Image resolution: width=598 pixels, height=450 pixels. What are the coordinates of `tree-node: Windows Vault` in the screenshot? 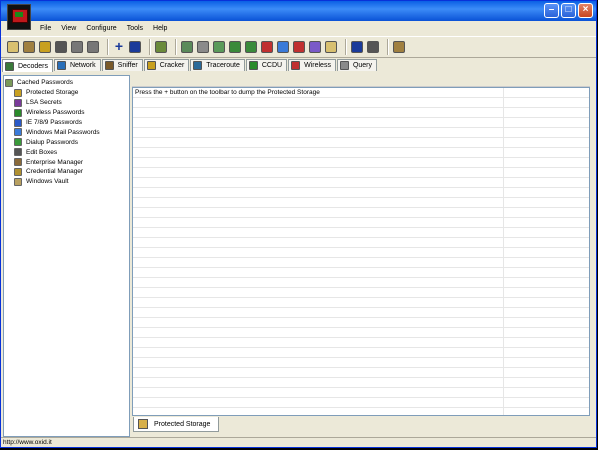 It's located at (66, 182).